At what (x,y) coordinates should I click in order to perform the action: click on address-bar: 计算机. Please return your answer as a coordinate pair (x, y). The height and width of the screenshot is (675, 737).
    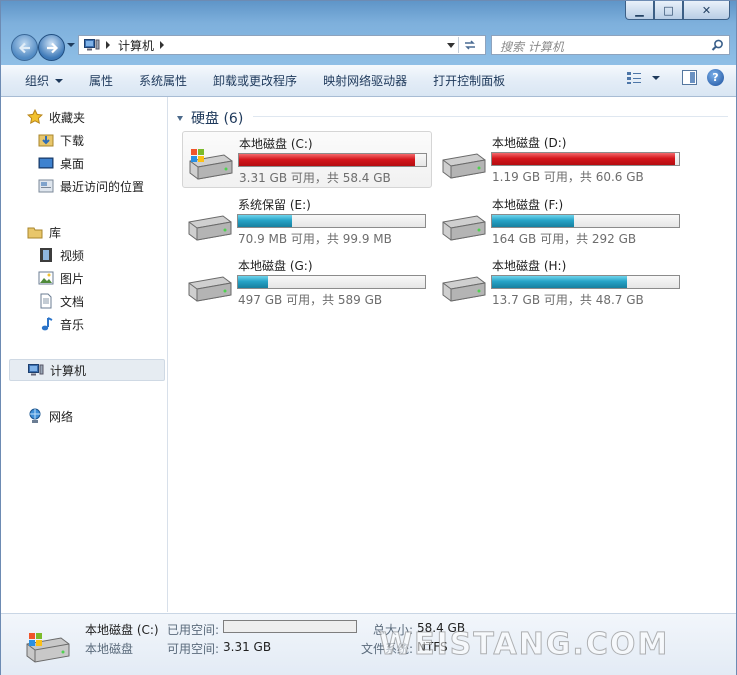
    Looking at the image, I should click on (282, 45).